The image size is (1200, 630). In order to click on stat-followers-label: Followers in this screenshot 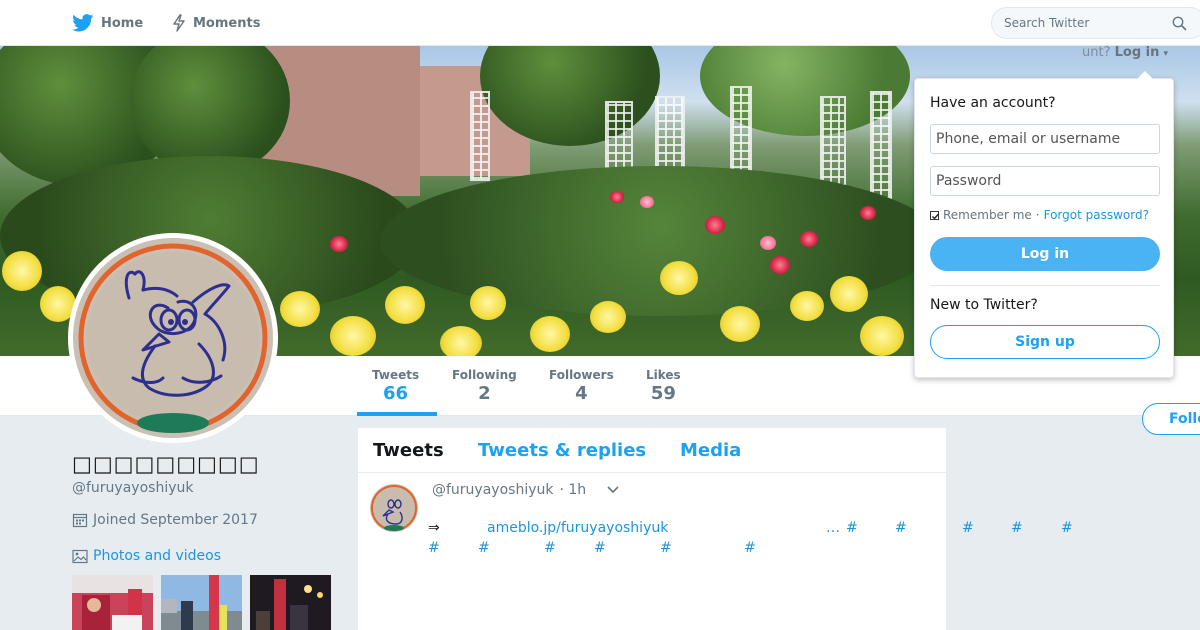, I will do `click(581, 375)`.